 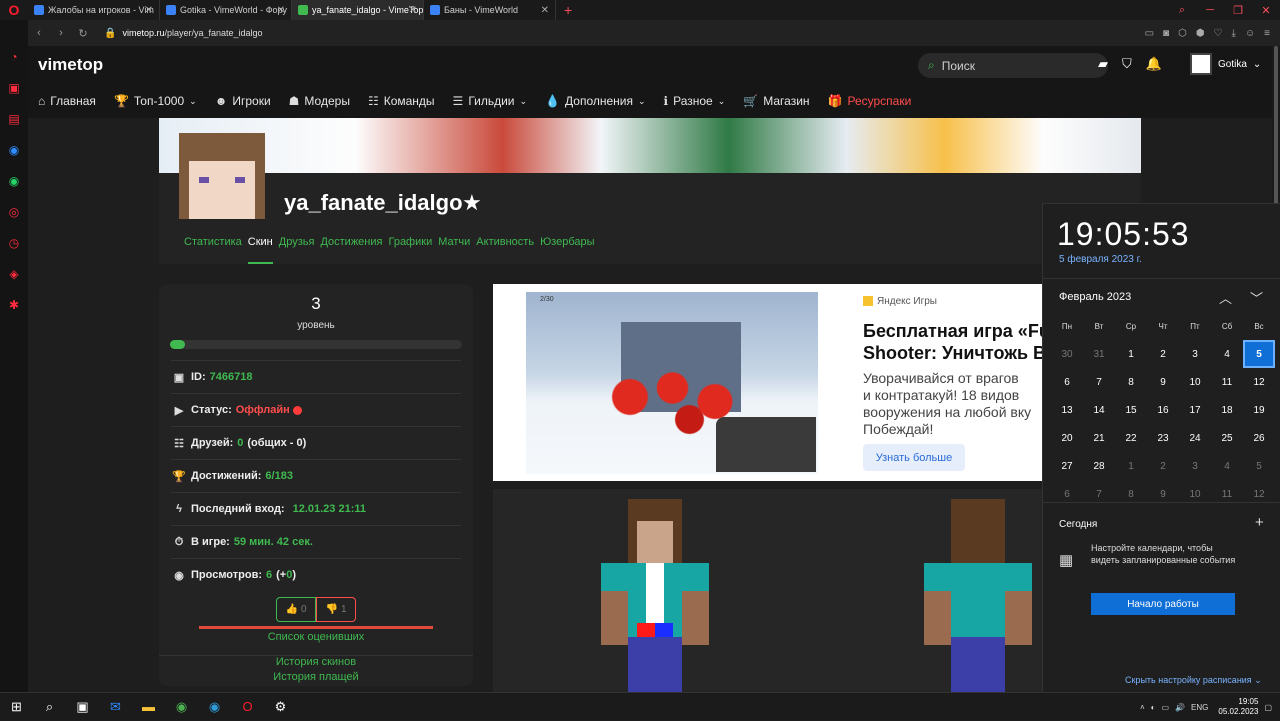 I want to click on calendar-day: 14, so click(x=1099, y=410).